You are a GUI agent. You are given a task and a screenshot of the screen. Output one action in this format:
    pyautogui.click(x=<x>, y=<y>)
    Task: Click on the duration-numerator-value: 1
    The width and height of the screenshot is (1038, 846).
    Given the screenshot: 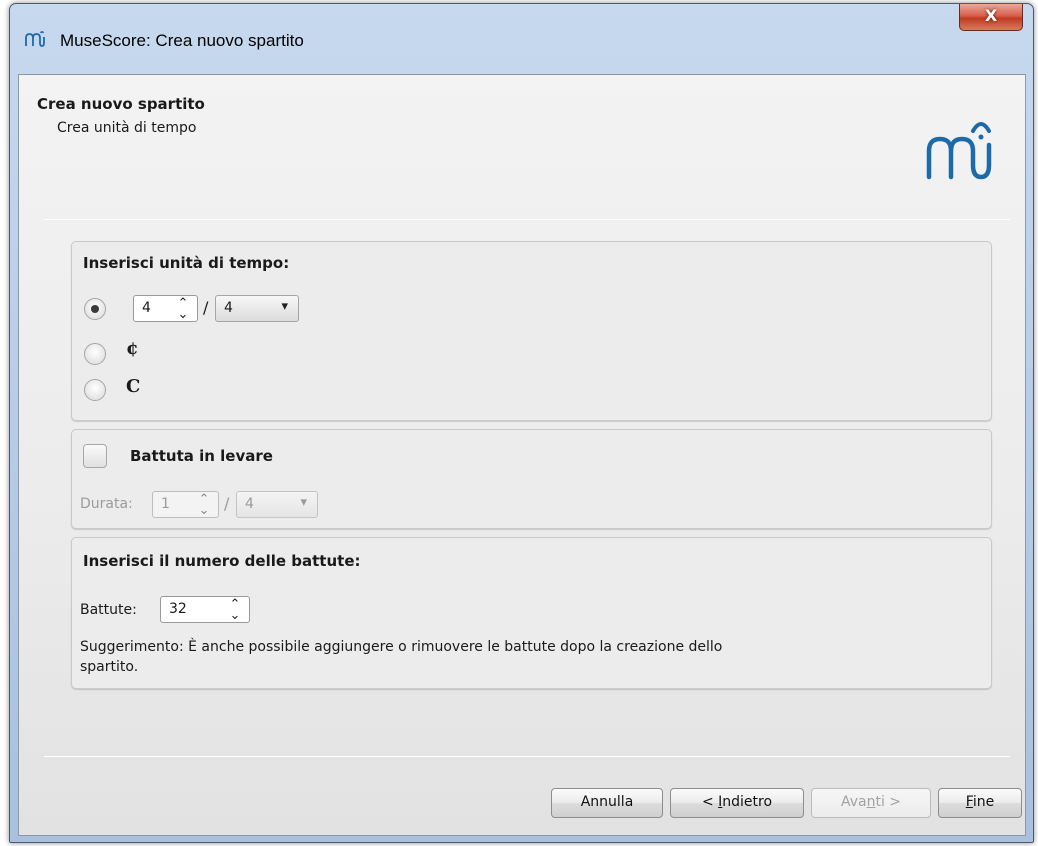 What is the action you would take?
    pyautogui.click(x=165, y=504)
    